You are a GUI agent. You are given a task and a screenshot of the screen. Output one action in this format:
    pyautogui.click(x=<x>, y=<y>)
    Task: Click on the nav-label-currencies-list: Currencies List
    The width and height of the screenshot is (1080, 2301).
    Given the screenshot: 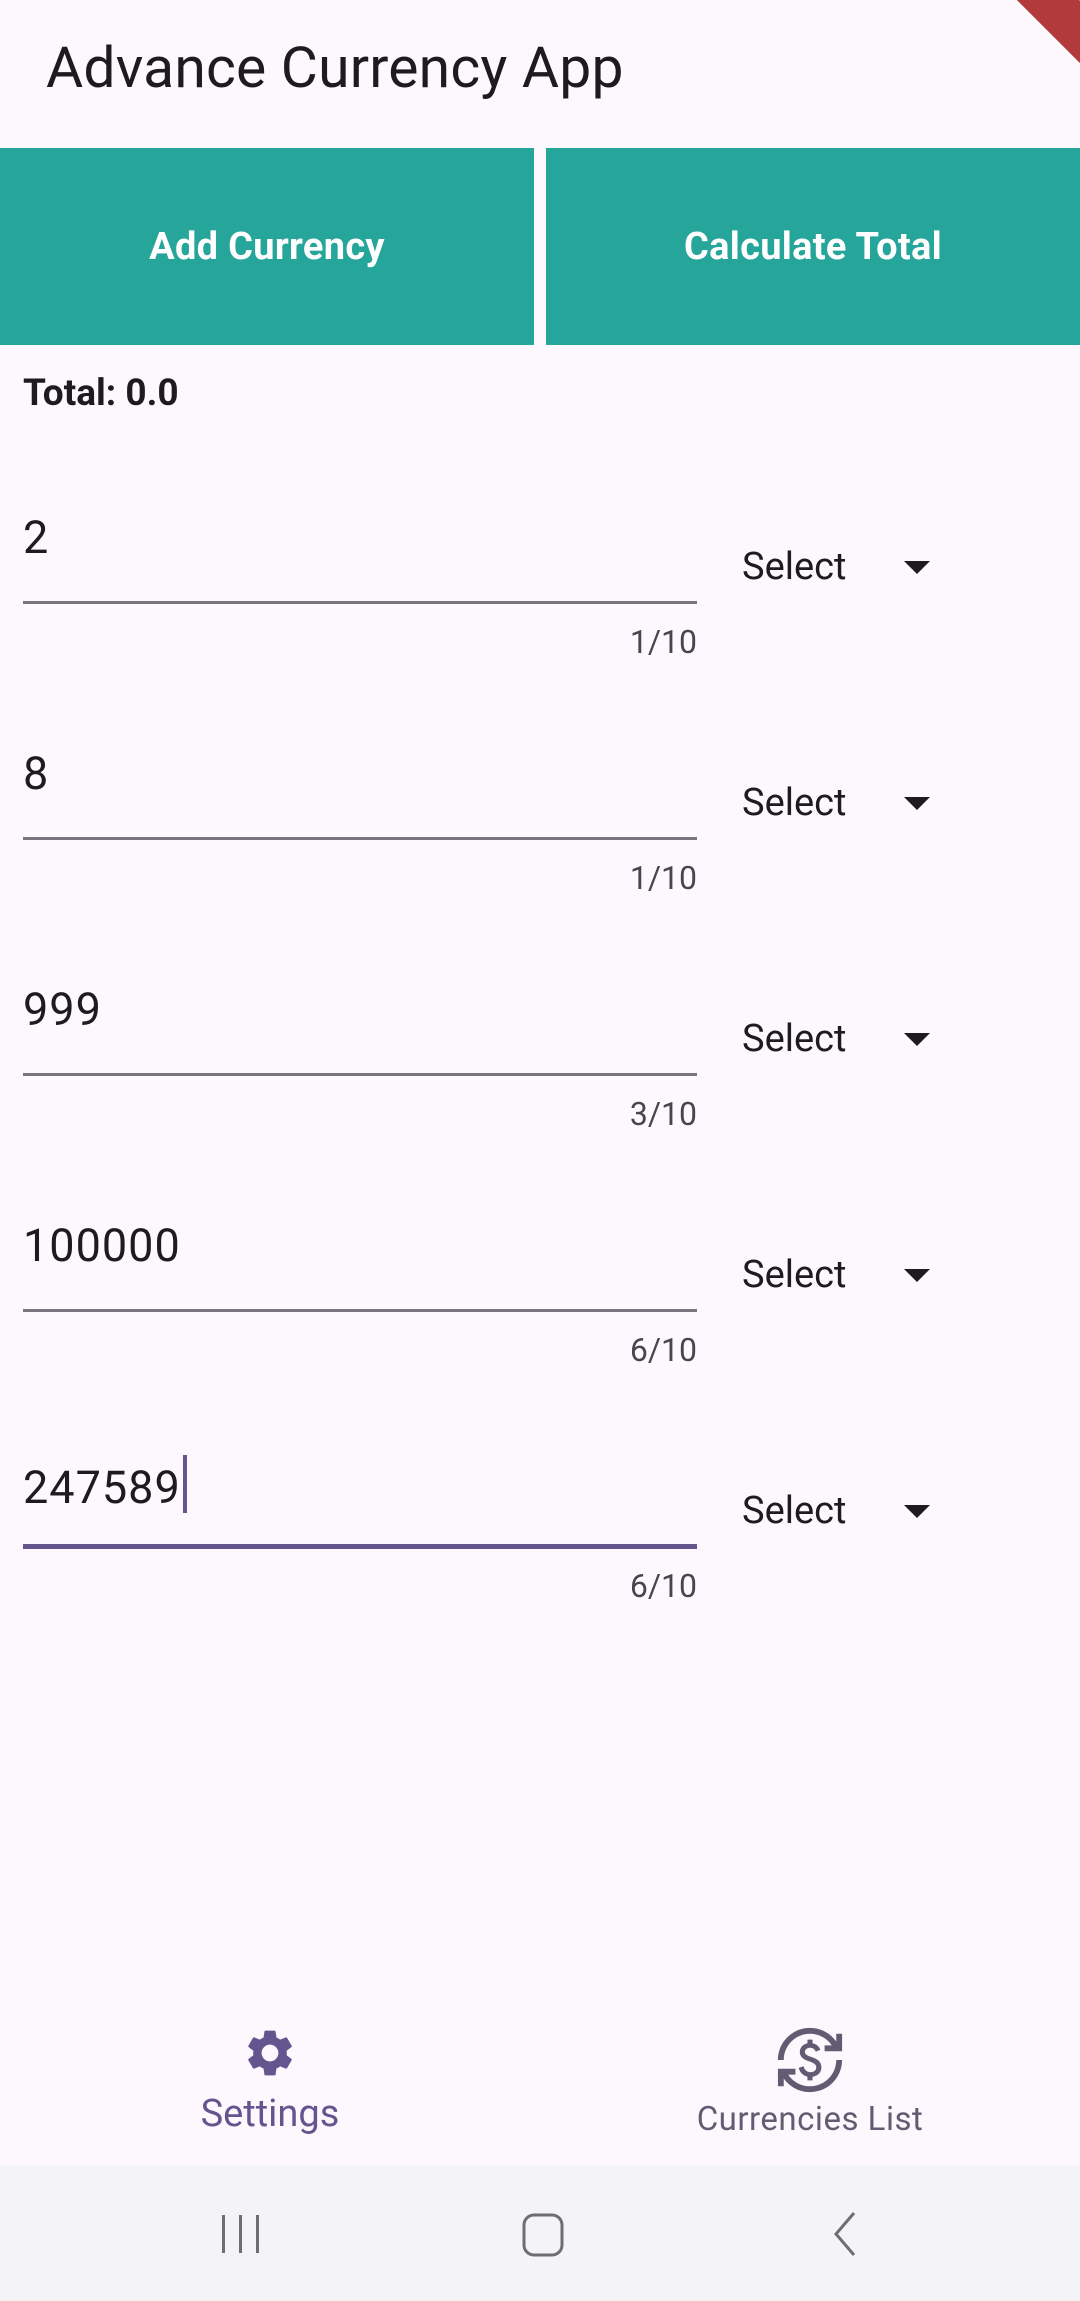 What is the action you would take?
    pyautogui.click(x=810, y=2119)
    